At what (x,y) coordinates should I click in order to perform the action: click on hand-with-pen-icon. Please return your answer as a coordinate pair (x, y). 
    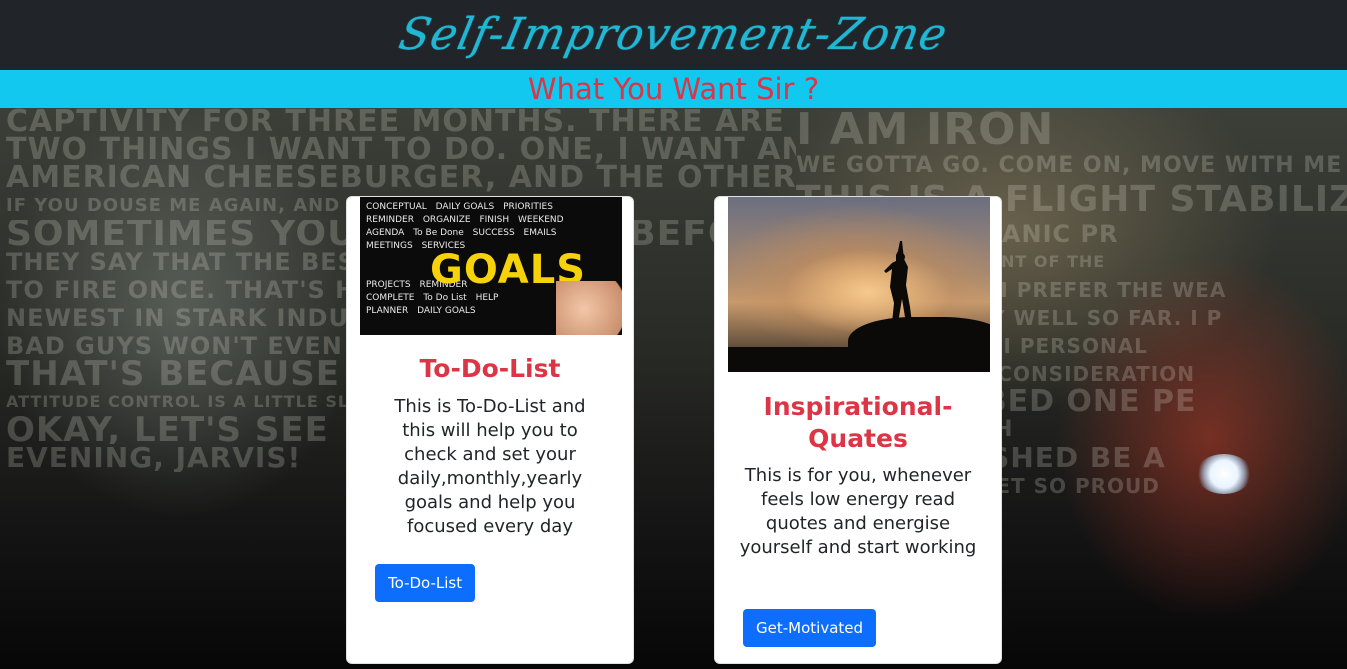
    Looking at the image, I should click on (589, 308).